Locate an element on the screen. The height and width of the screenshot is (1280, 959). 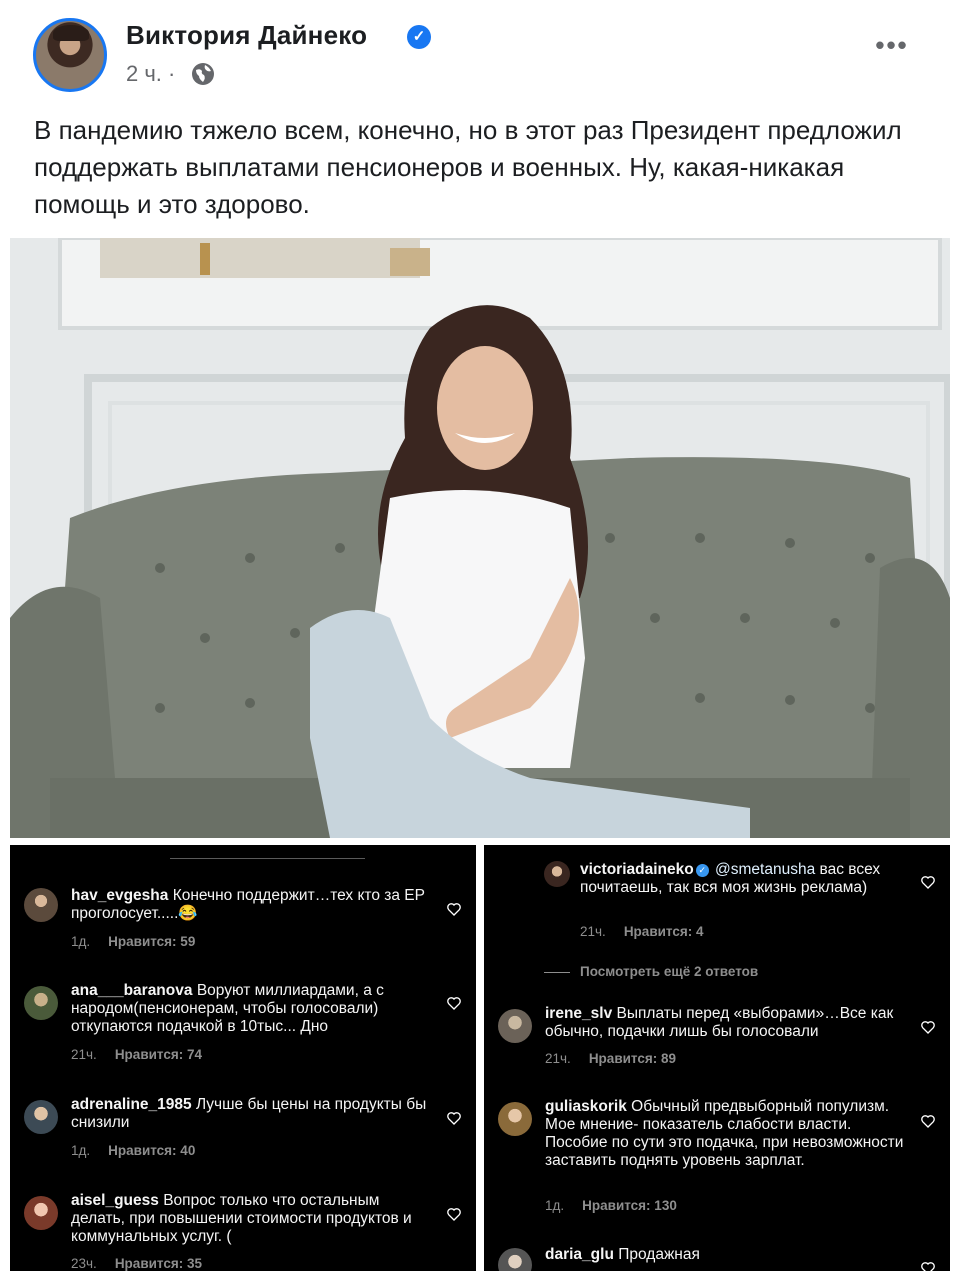
mention-link: @smetanusha is located at coordinates (765, 869).